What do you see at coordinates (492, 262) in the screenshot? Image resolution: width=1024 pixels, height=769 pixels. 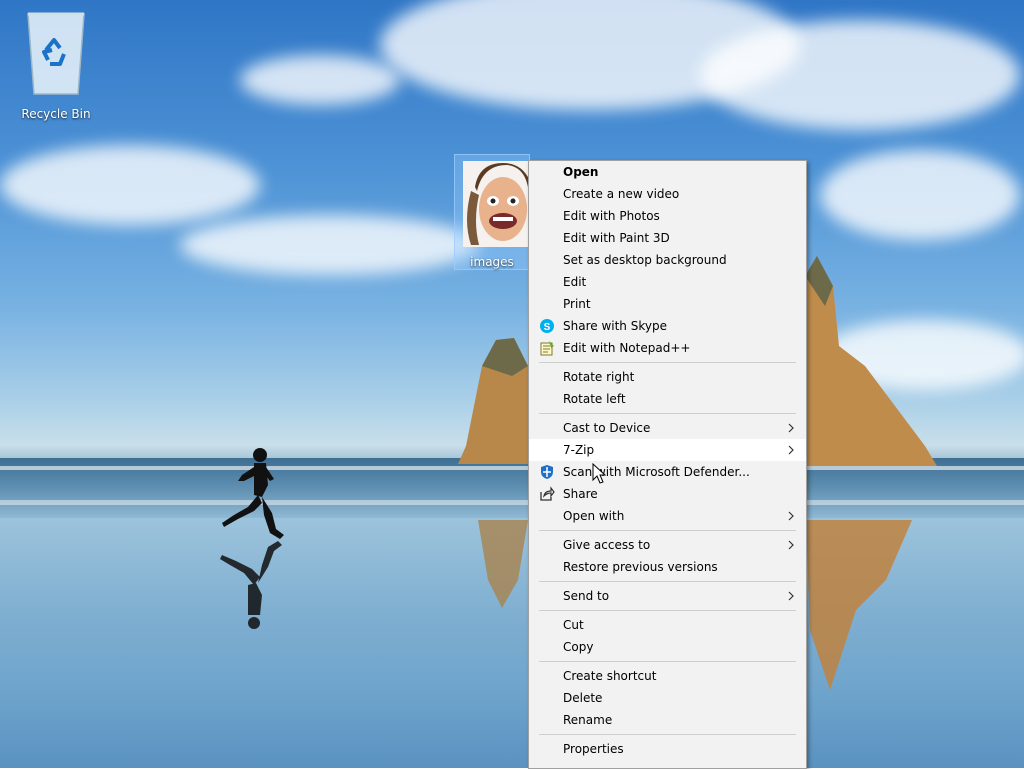 I see `image-file-label: images` at bounding box center [492, 262].